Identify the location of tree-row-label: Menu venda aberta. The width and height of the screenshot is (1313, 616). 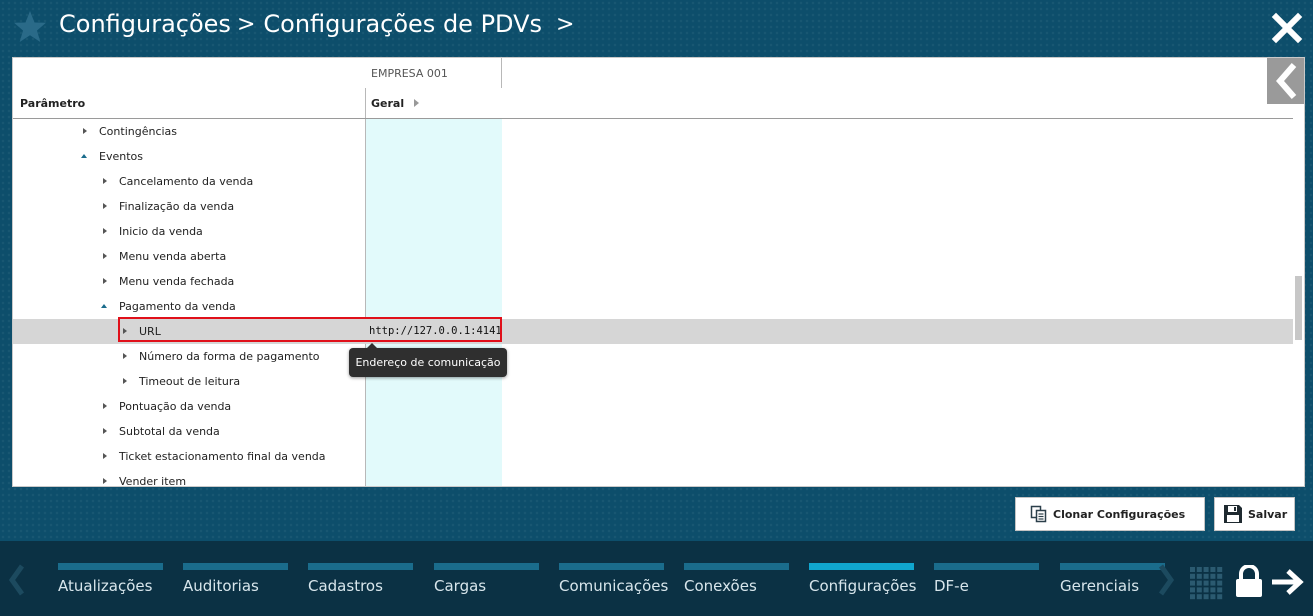
(173, 256).